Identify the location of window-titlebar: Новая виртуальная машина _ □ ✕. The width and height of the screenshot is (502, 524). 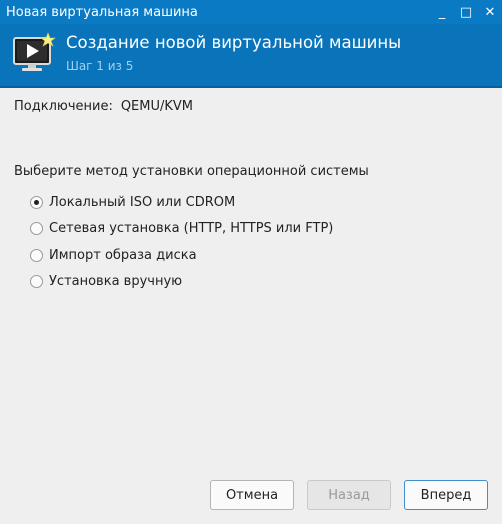
(251, 12).